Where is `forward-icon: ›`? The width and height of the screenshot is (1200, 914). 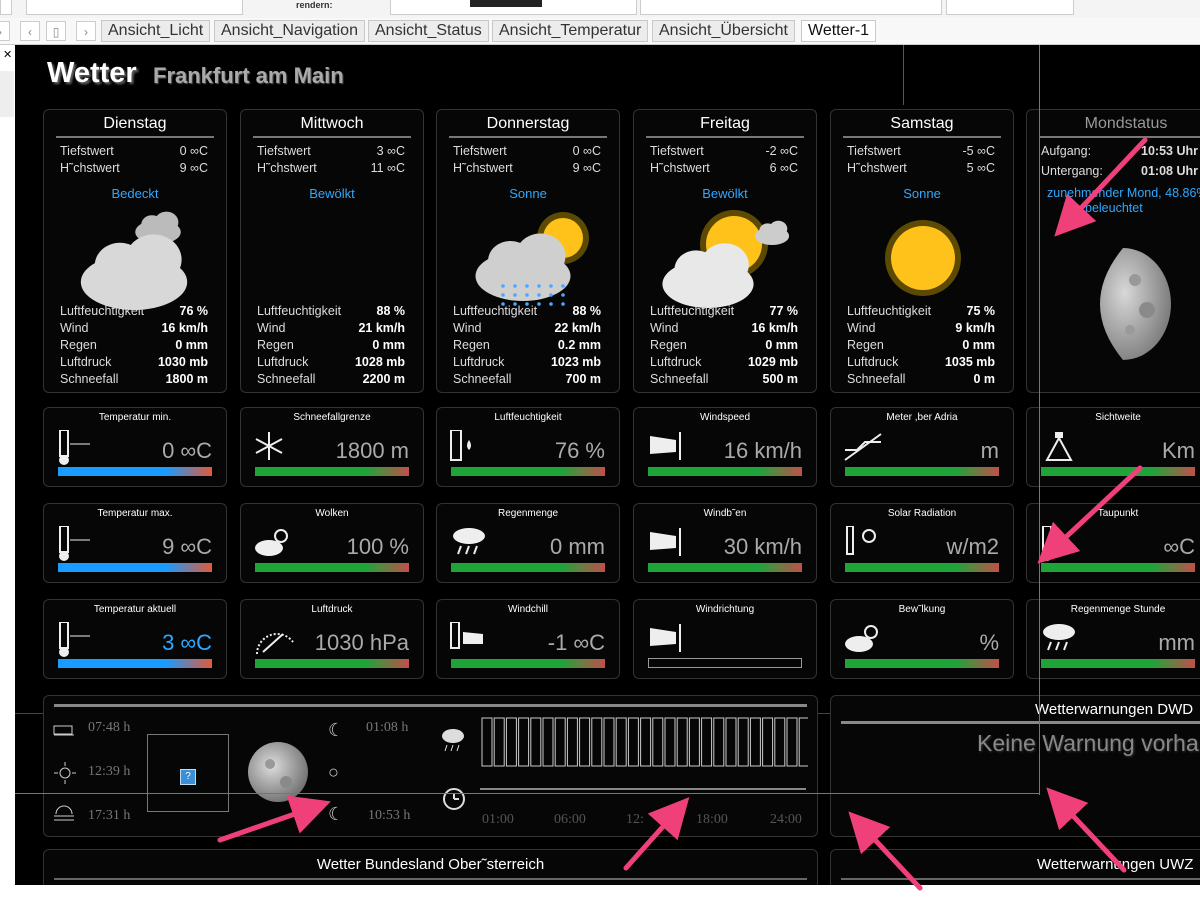 forward-icon: › is located at coordinates (86, 31).